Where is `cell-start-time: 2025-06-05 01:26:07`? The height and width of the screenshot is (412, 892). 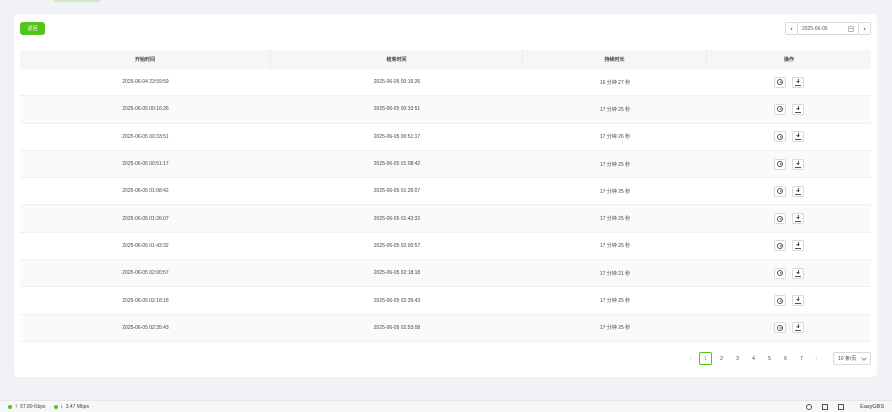
cell-start-time: 2025-06-05 01:26:07 is located at coordinates (145, 218).